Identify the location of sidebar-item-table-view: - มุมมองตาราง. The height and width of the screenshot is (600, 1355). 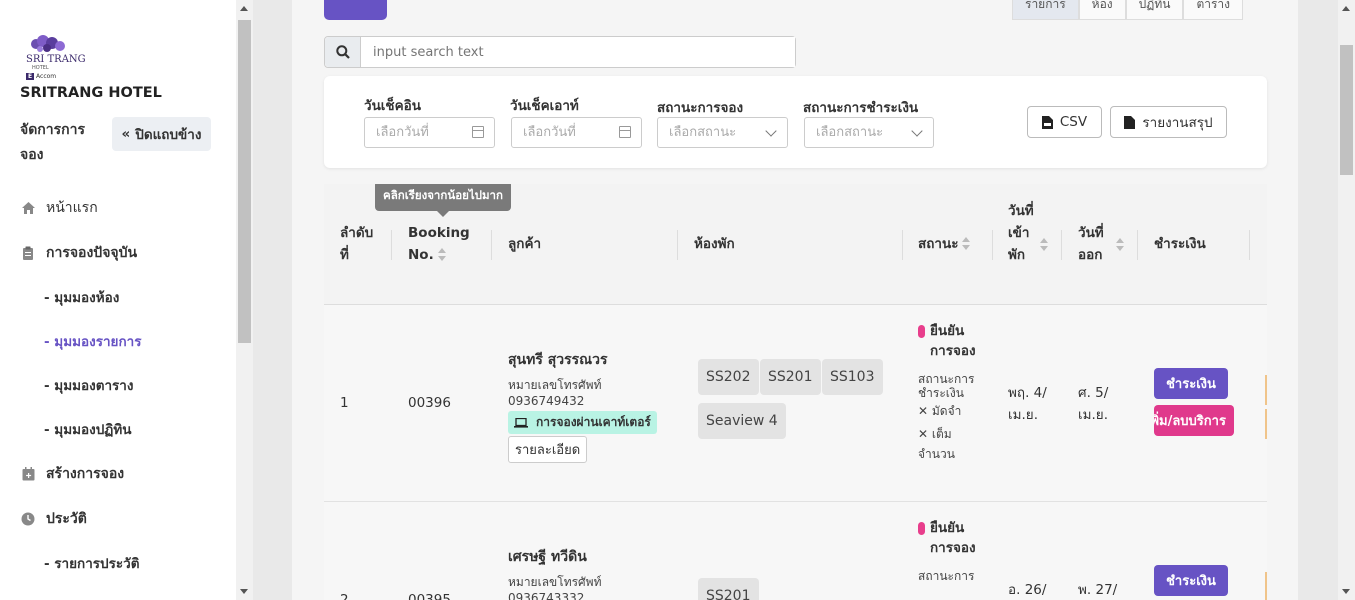
(88, 385).